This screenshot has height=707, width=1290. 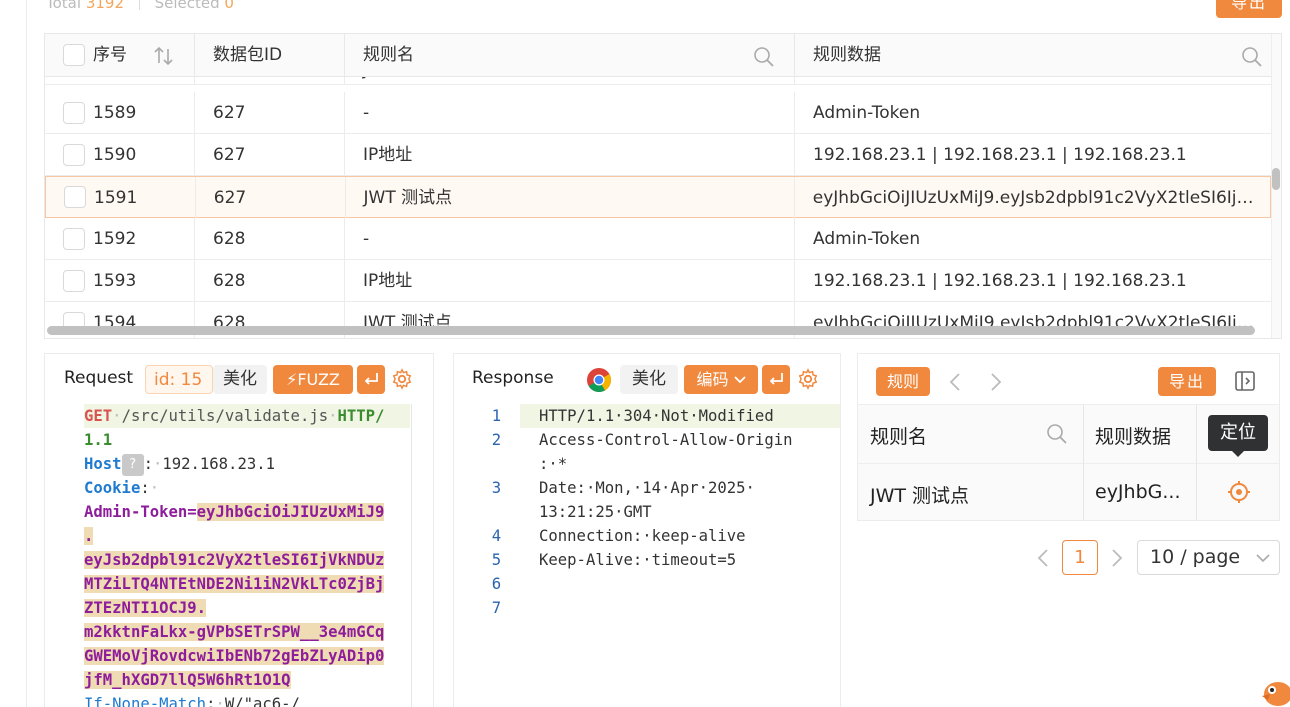 What do you see at coordinates (847, 55) in the screenshot?
I see `header-rule-data-label: 规则数据` at bounding box center [847, 55].